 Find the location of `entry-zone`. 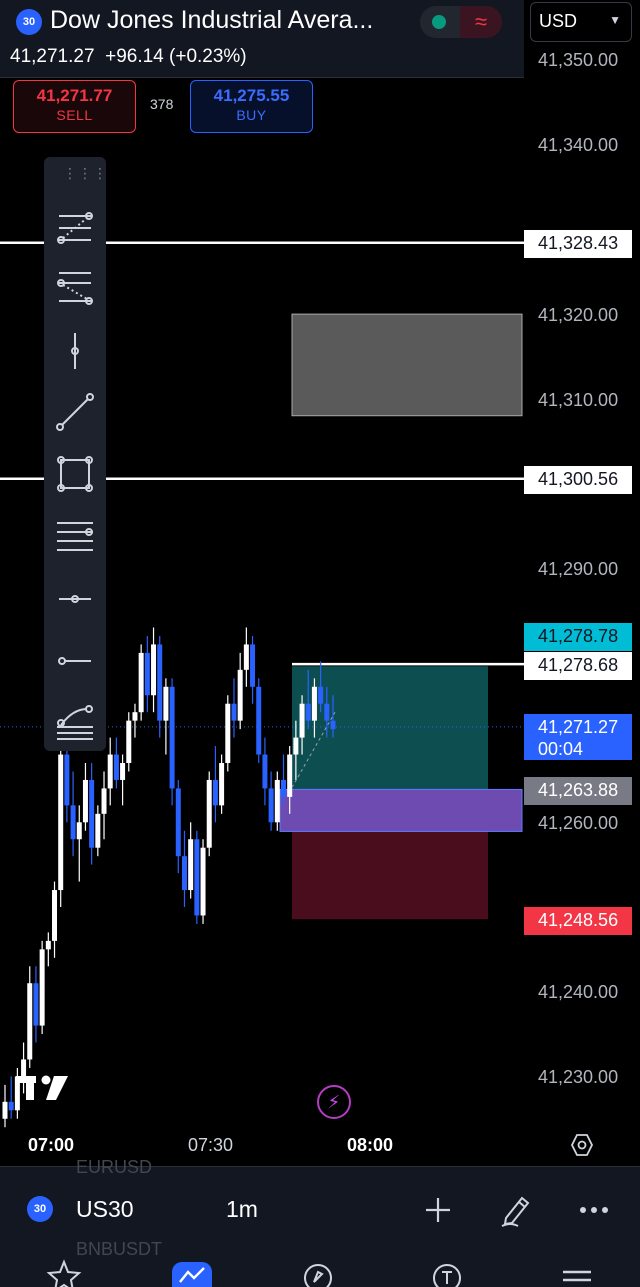

entry-zone is located at coordinates (401, 810).